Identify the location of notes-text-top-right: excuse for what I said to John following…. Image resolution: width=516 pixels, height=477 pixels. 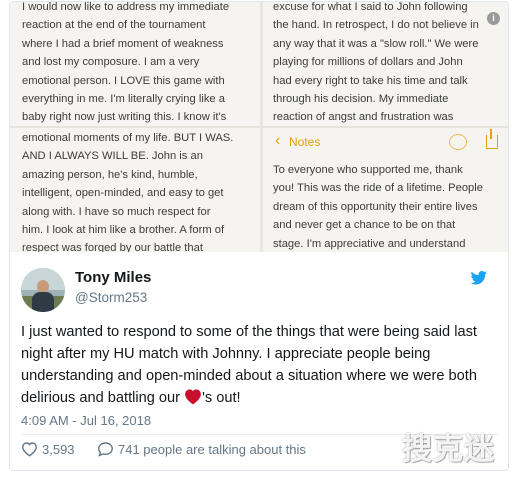
(376, 63).